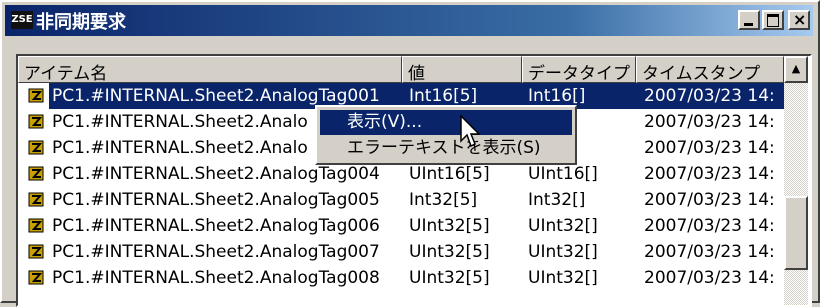 This screenshot has width=820, height=307. Describe the element at coordinates (216, 174) in the screenshot. I see `cell-item-name: PC1.#INTERNAL.Sheet2.AnalogTag004` at that location.